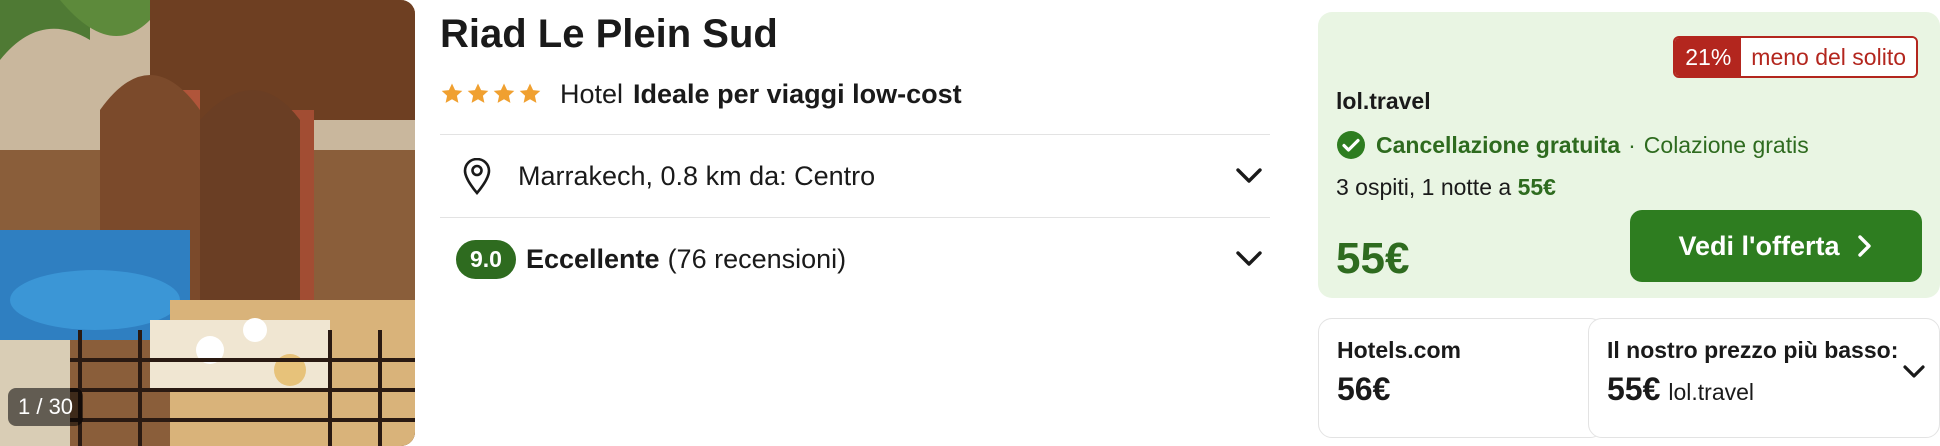 The image size is (1940, 446). I want to click on view-offer-label: Vedi l'offerta, so click(1759, 245).